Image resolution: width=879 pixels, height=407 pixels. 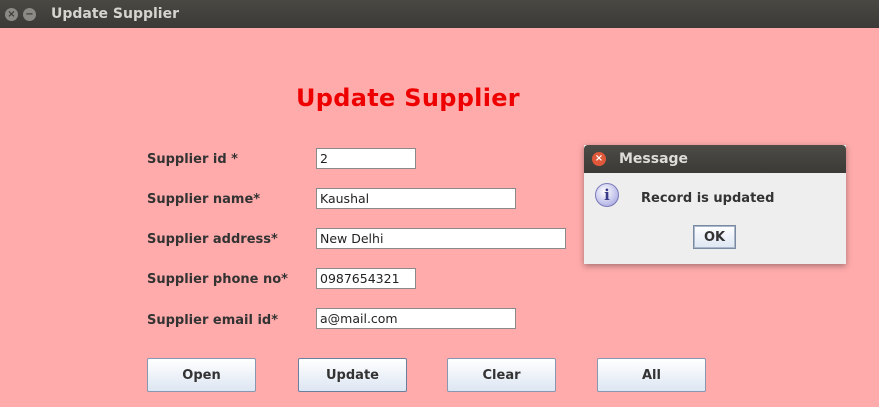 I want to click on supplier-id-field, so click(x=366, y=158).